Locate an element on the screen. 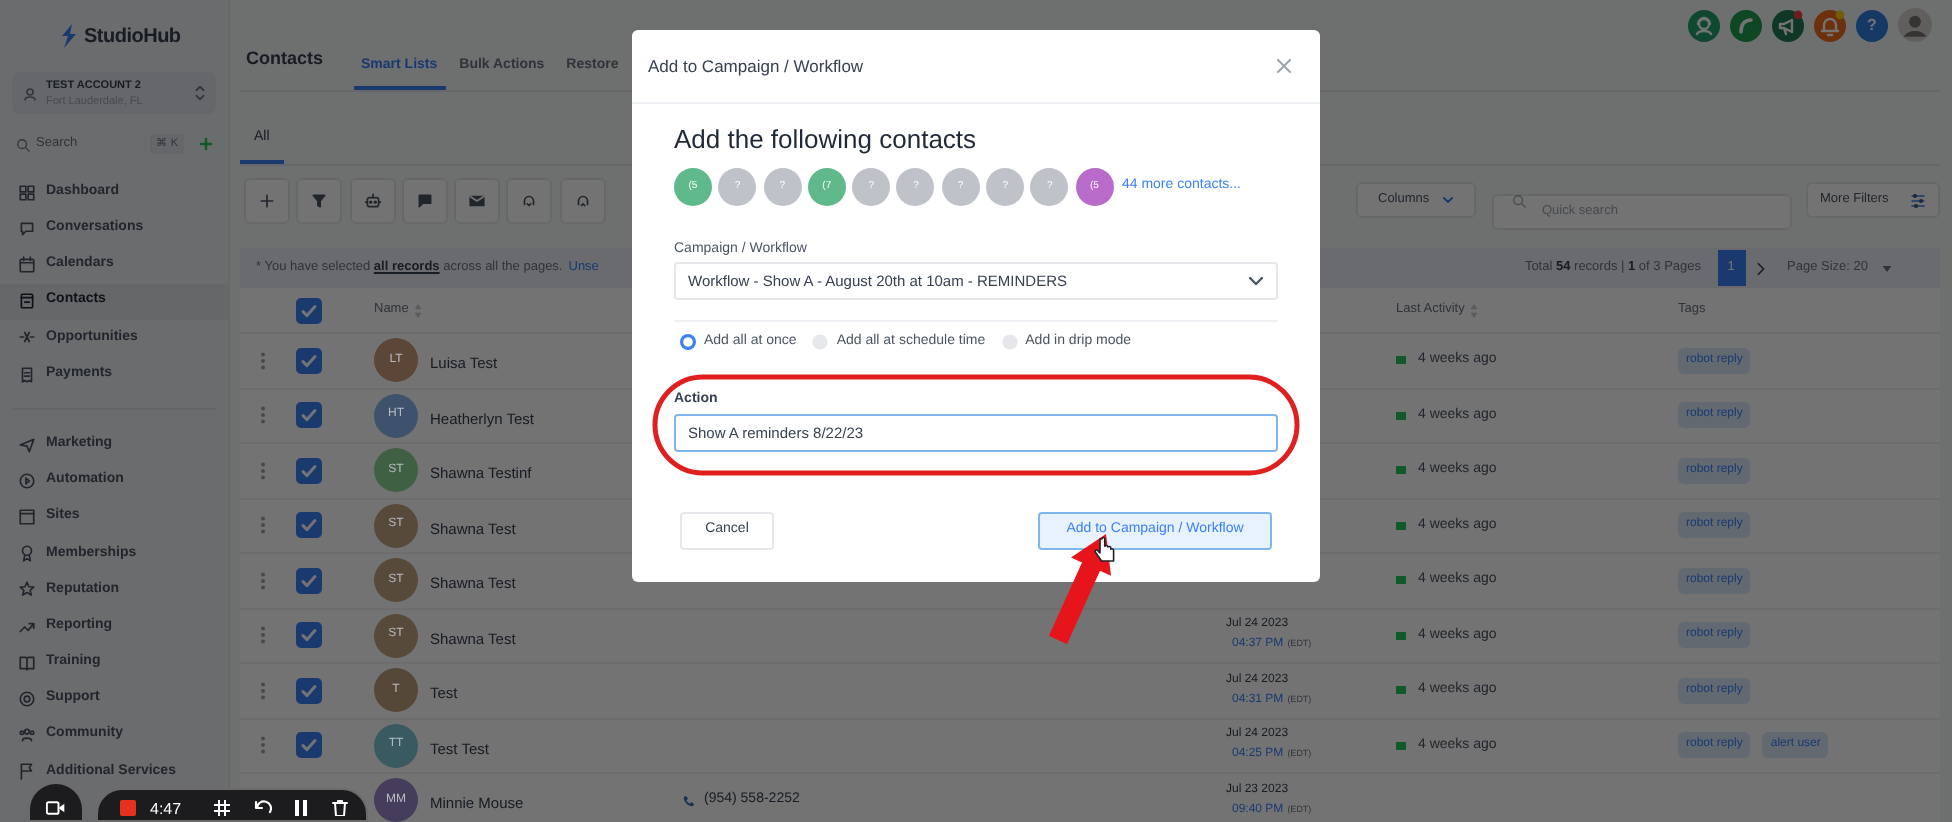  page-title: Contacts is located at coordinates (285, 58).